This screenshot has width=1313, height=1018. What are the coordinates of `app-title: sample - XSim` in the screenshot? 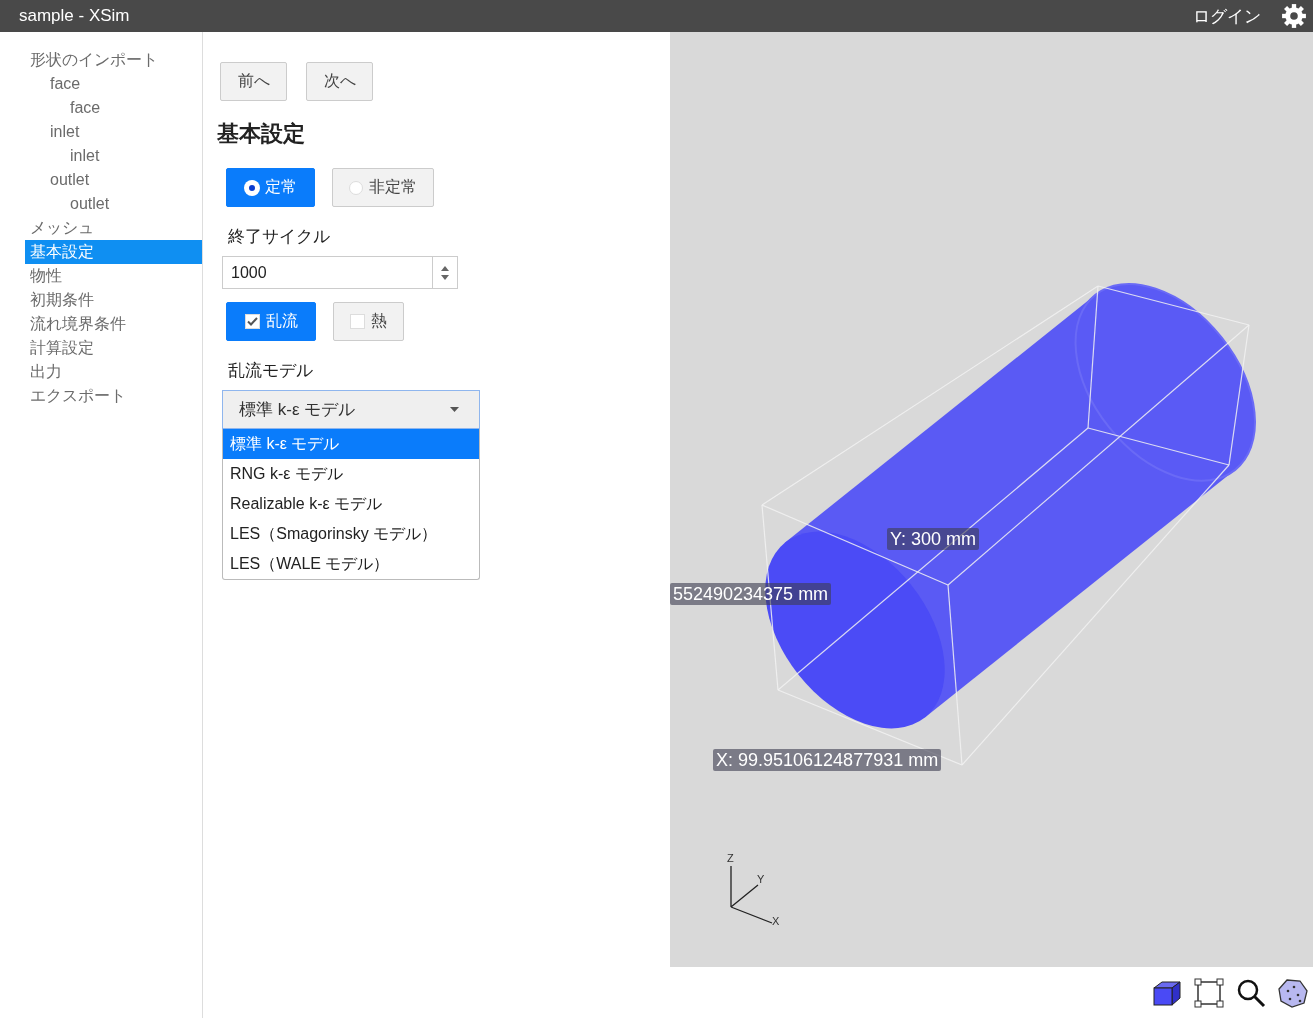 It's located at (75, 16).